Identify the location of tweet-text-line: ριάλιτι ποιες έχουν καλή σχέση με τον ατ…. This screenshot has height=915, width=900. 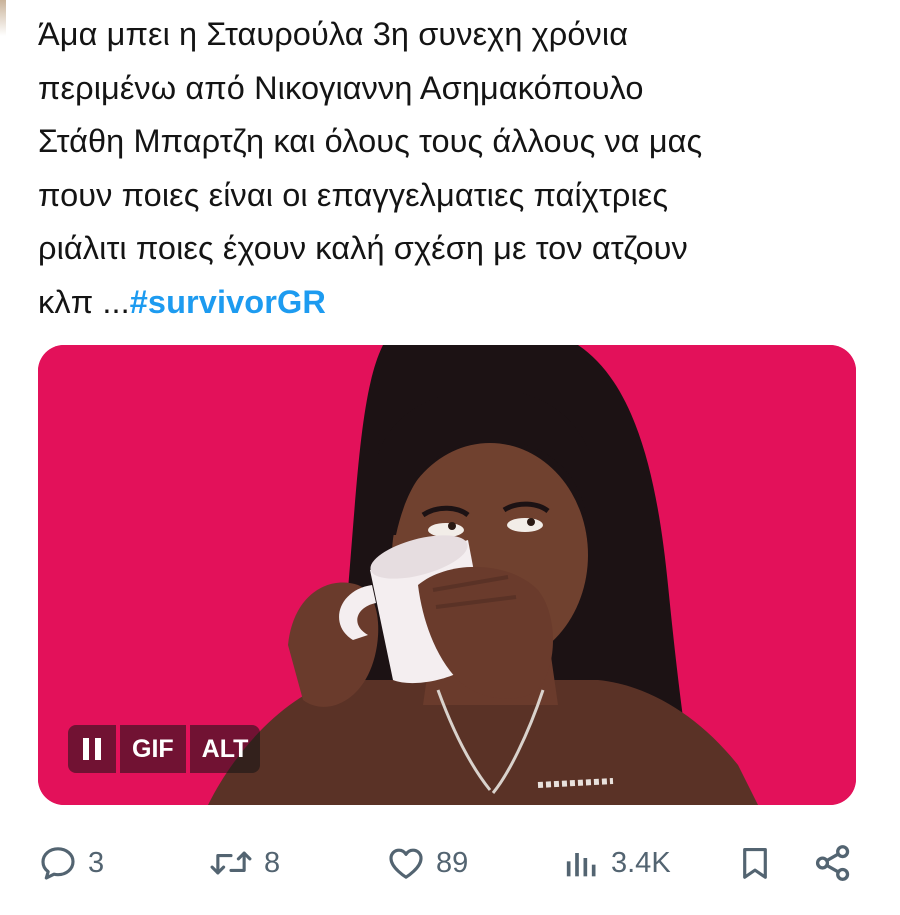
(363, 248).